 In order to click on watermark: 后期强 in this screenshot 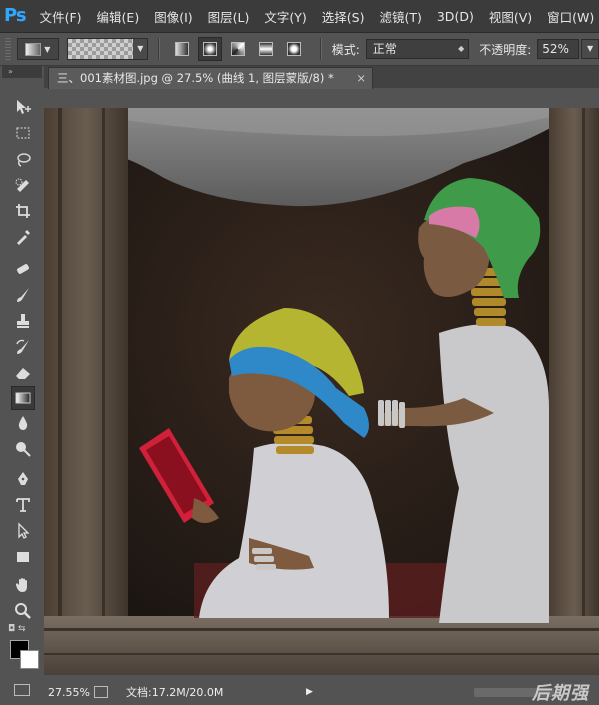, I will do `click(560, 693)`.